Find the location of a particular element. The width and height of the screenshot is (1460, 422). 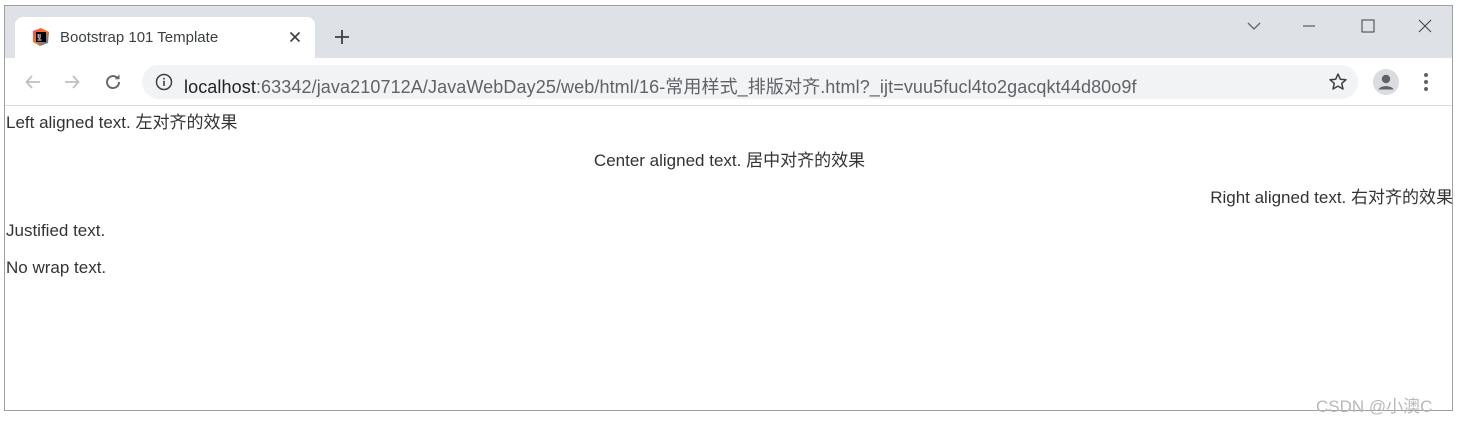

reload-button is located at coordinates (113, 82).